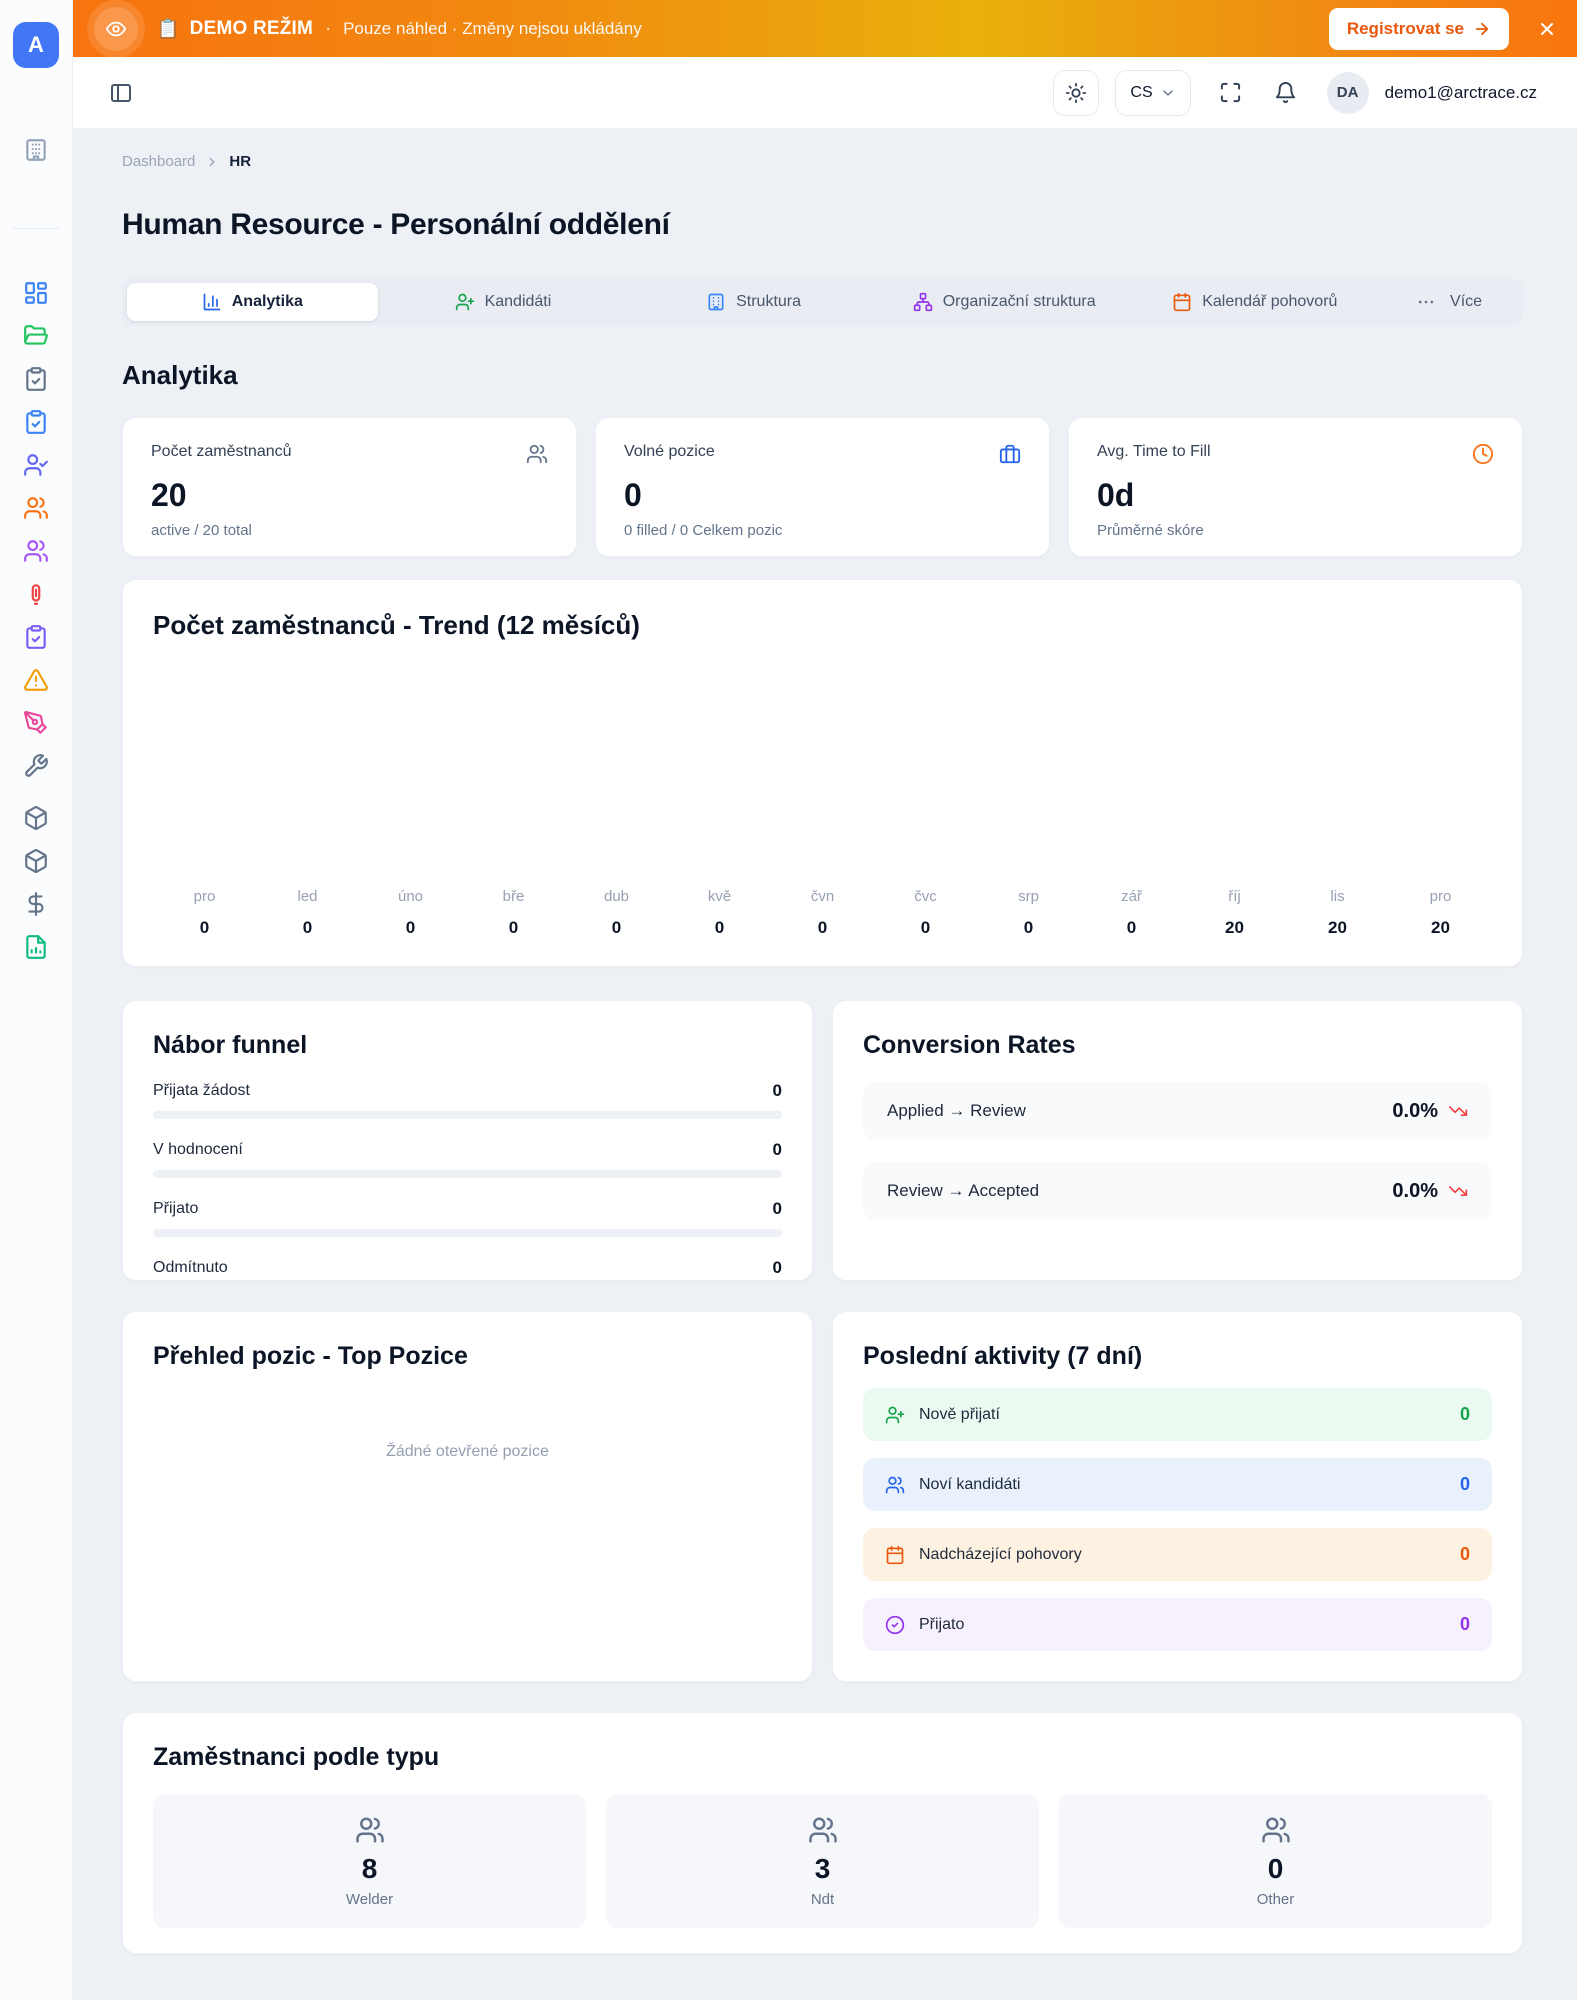 This screenshot has height=2000, width=1577. Describe the element at coordinates (963, 1190) in the screenshot. I see `conversion-label: Review → Accepted` at that location.